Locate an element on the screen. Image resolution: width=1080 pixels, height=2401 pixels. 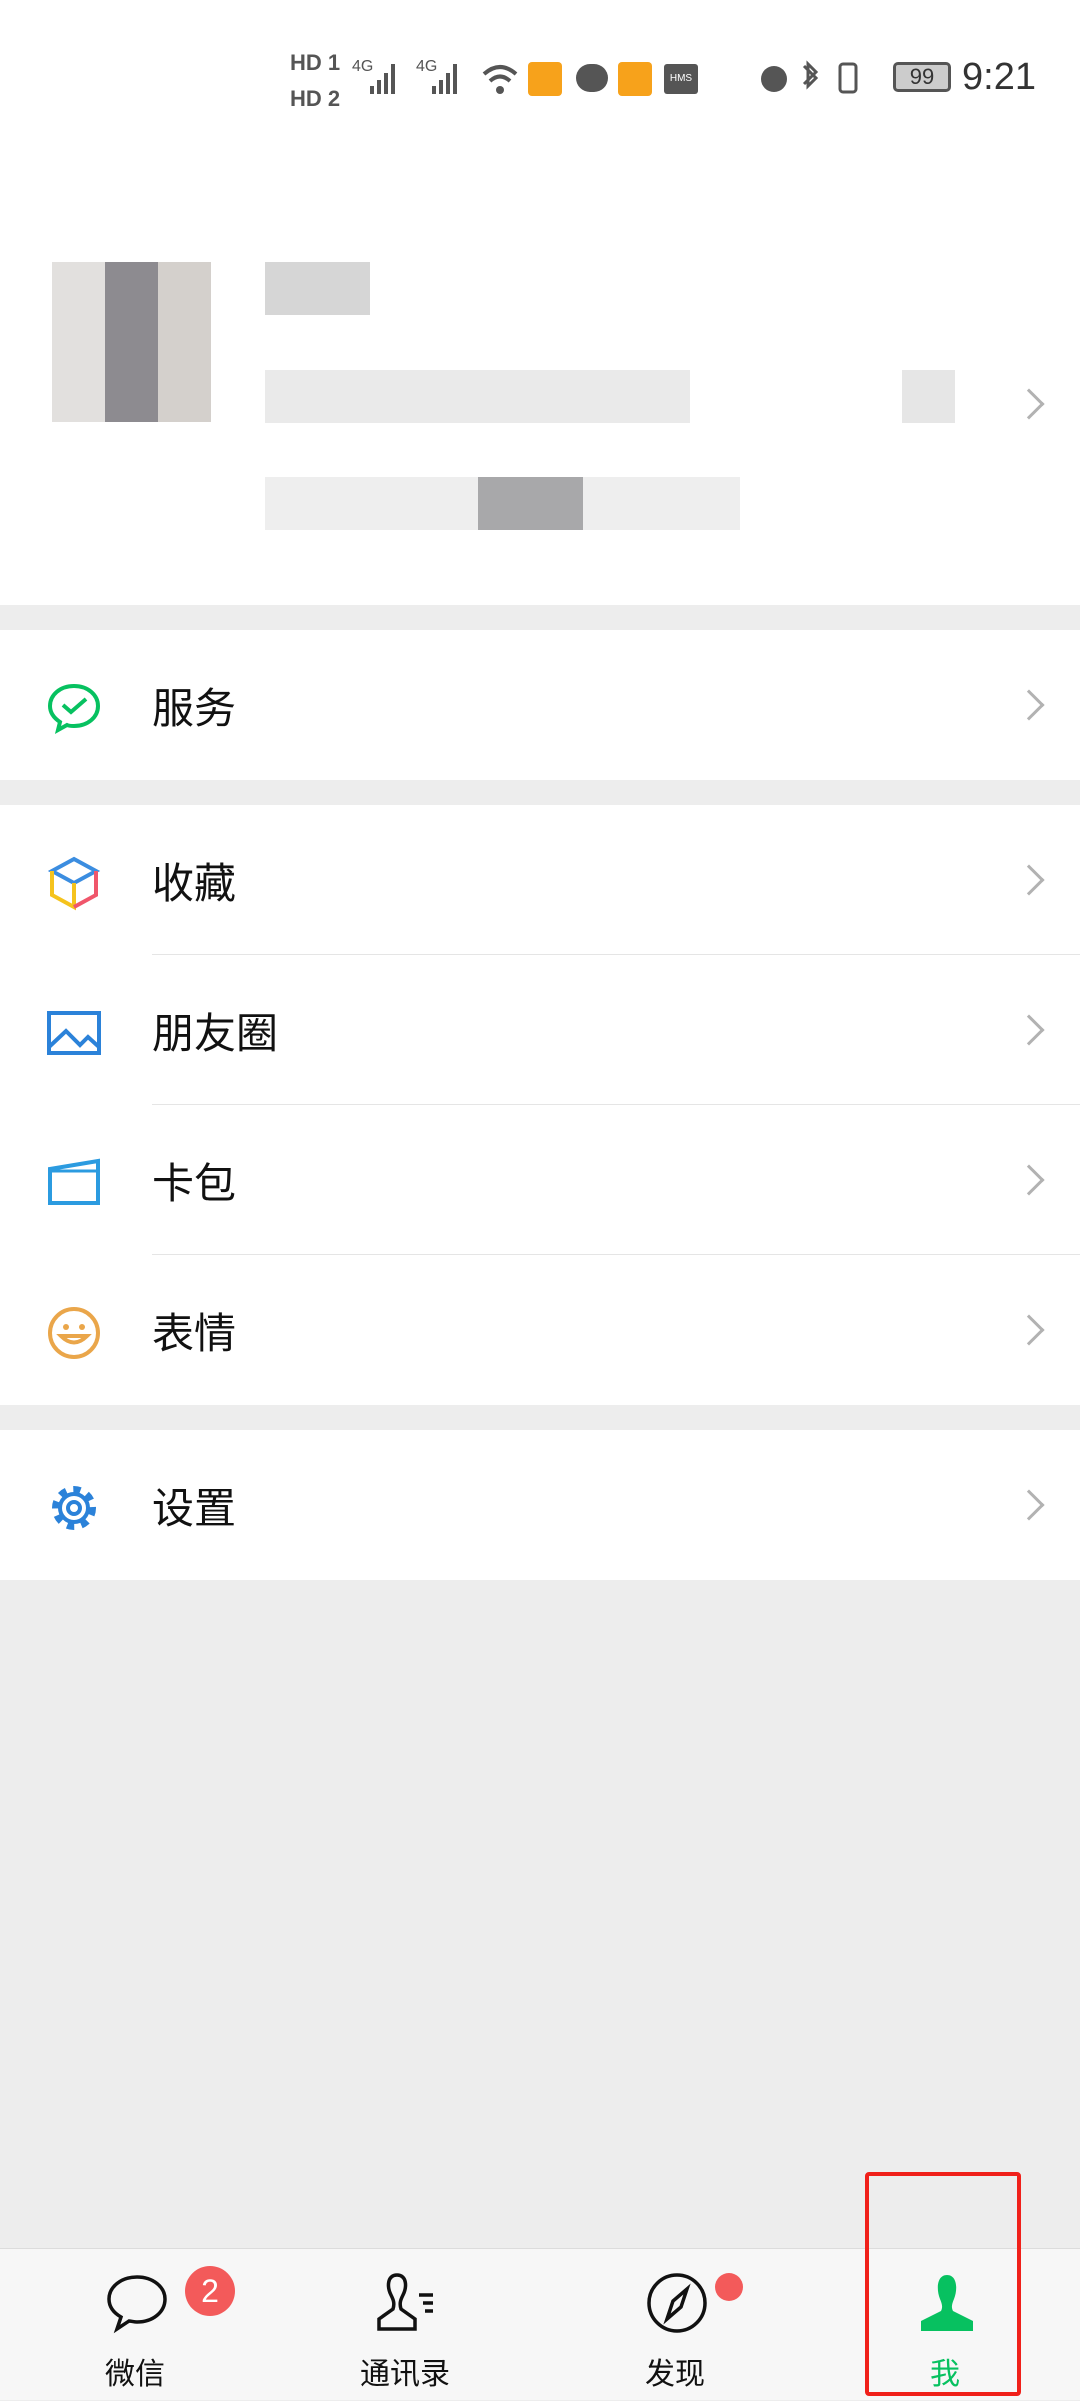
message-icon is located at coordinates (592, 78).